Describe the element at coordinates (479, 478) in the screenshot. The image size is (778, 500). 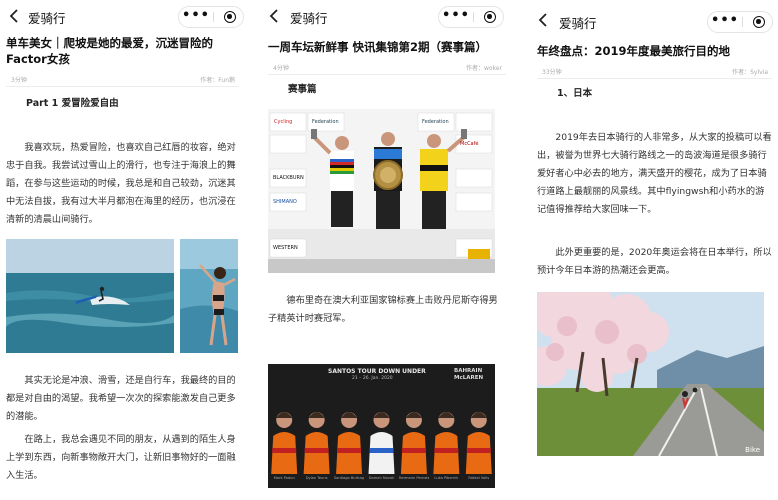
I see `rider-name: Rafael Valls` at that location.